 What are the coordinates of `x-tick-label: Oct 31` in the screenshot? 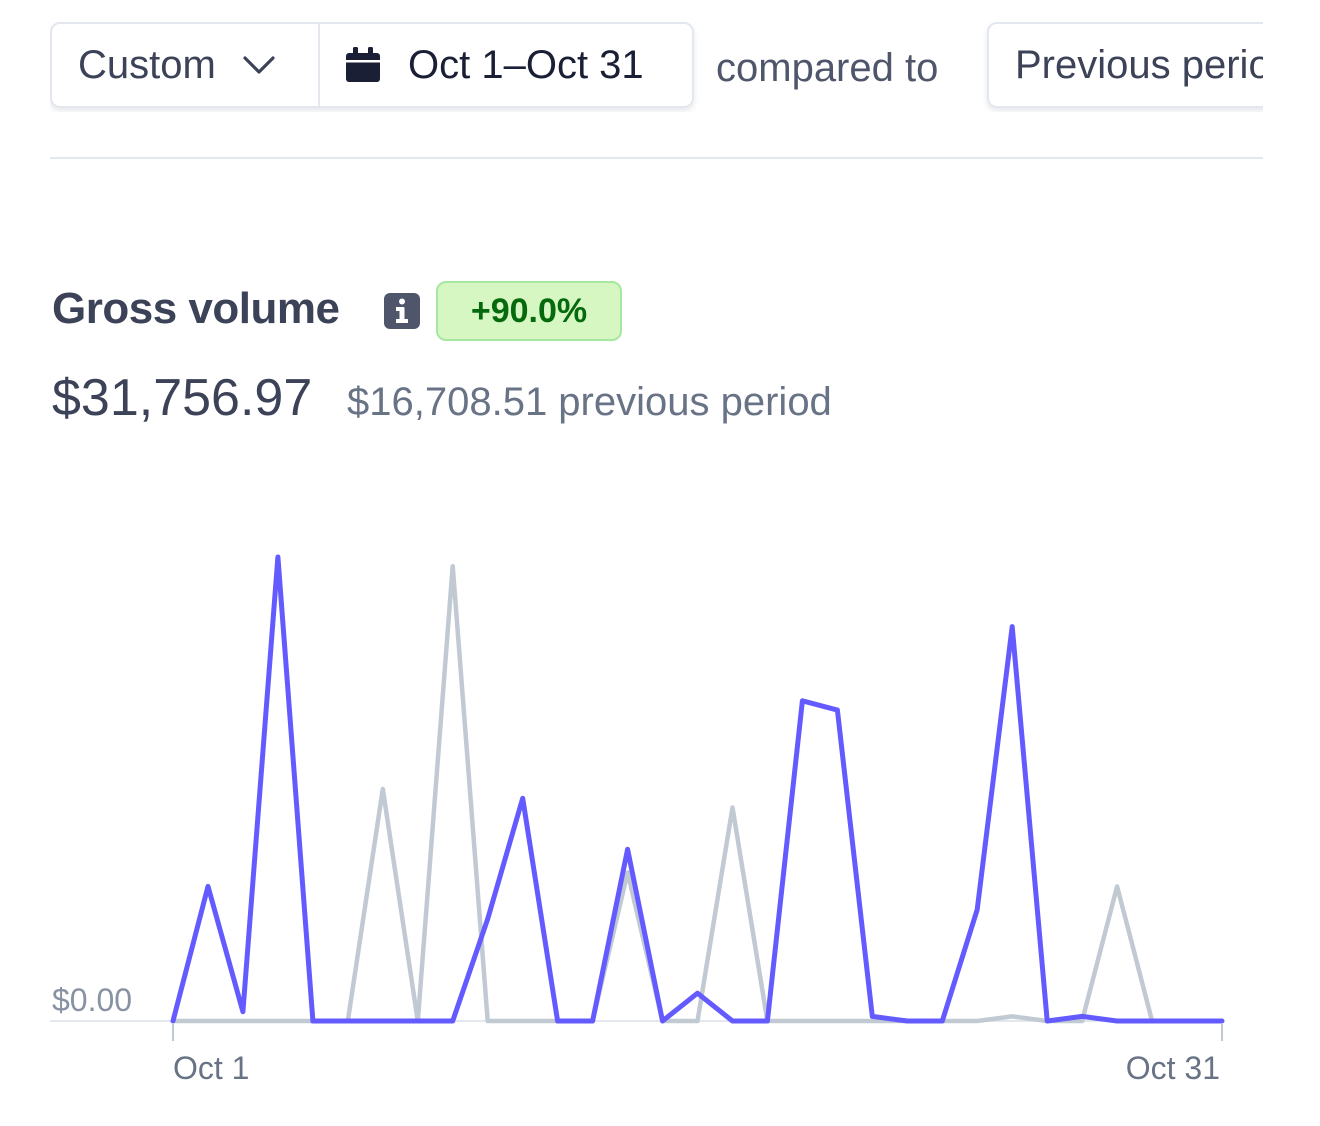 It's located at (1173, 1068).